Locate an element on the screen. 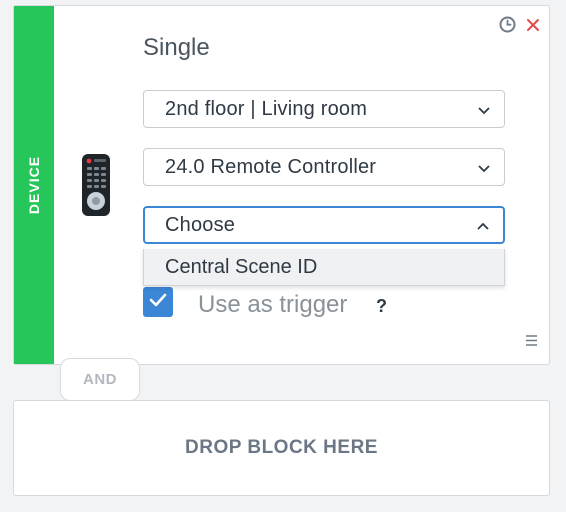  remote-control-icon is located at coordinates (96, 185).